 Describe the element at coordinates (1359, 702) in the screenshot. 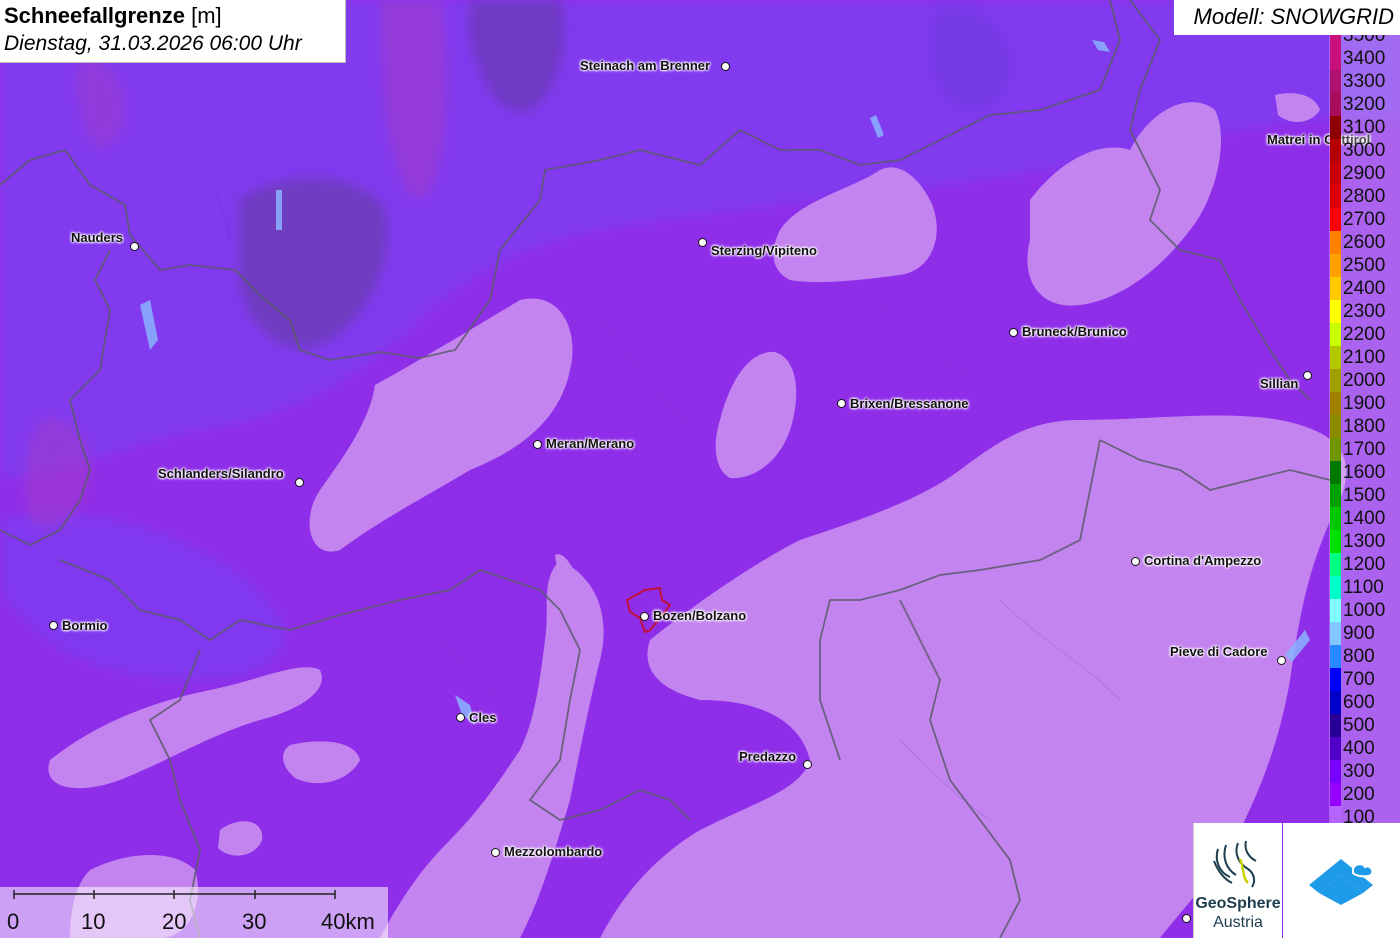

I see `legend-label: 600` at that location.